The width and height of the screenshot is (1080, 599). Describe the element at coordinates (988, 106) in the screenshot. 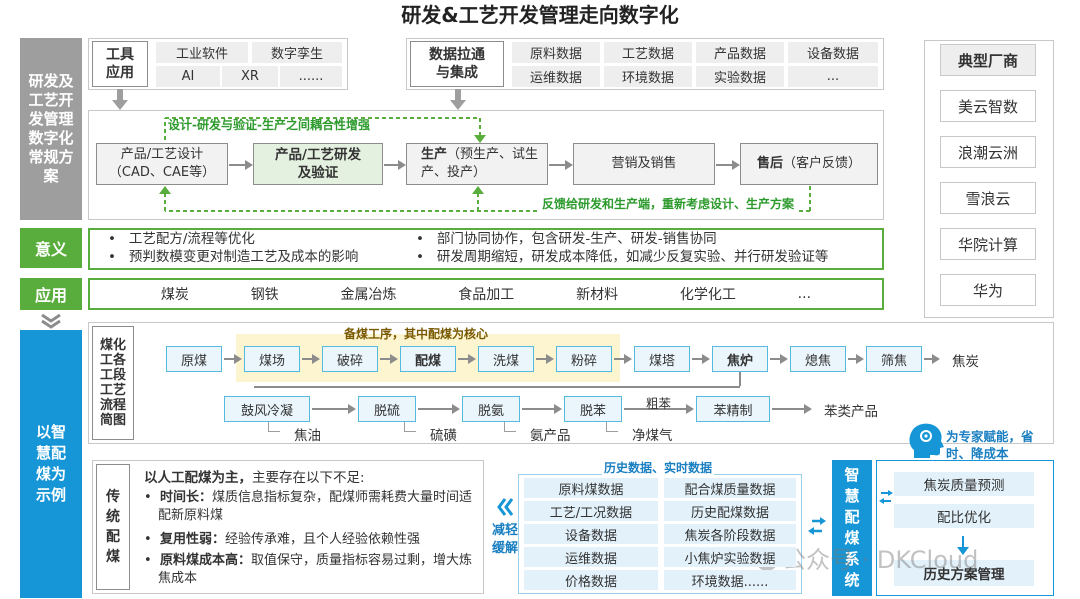

I see `vendor-item: 美云智数` at that location.